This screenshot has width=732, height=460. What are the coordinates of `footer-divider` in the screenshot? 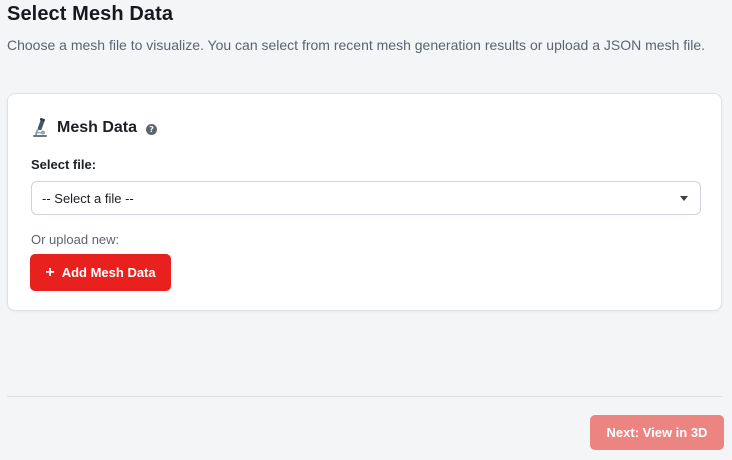 It's located at (364, 396).